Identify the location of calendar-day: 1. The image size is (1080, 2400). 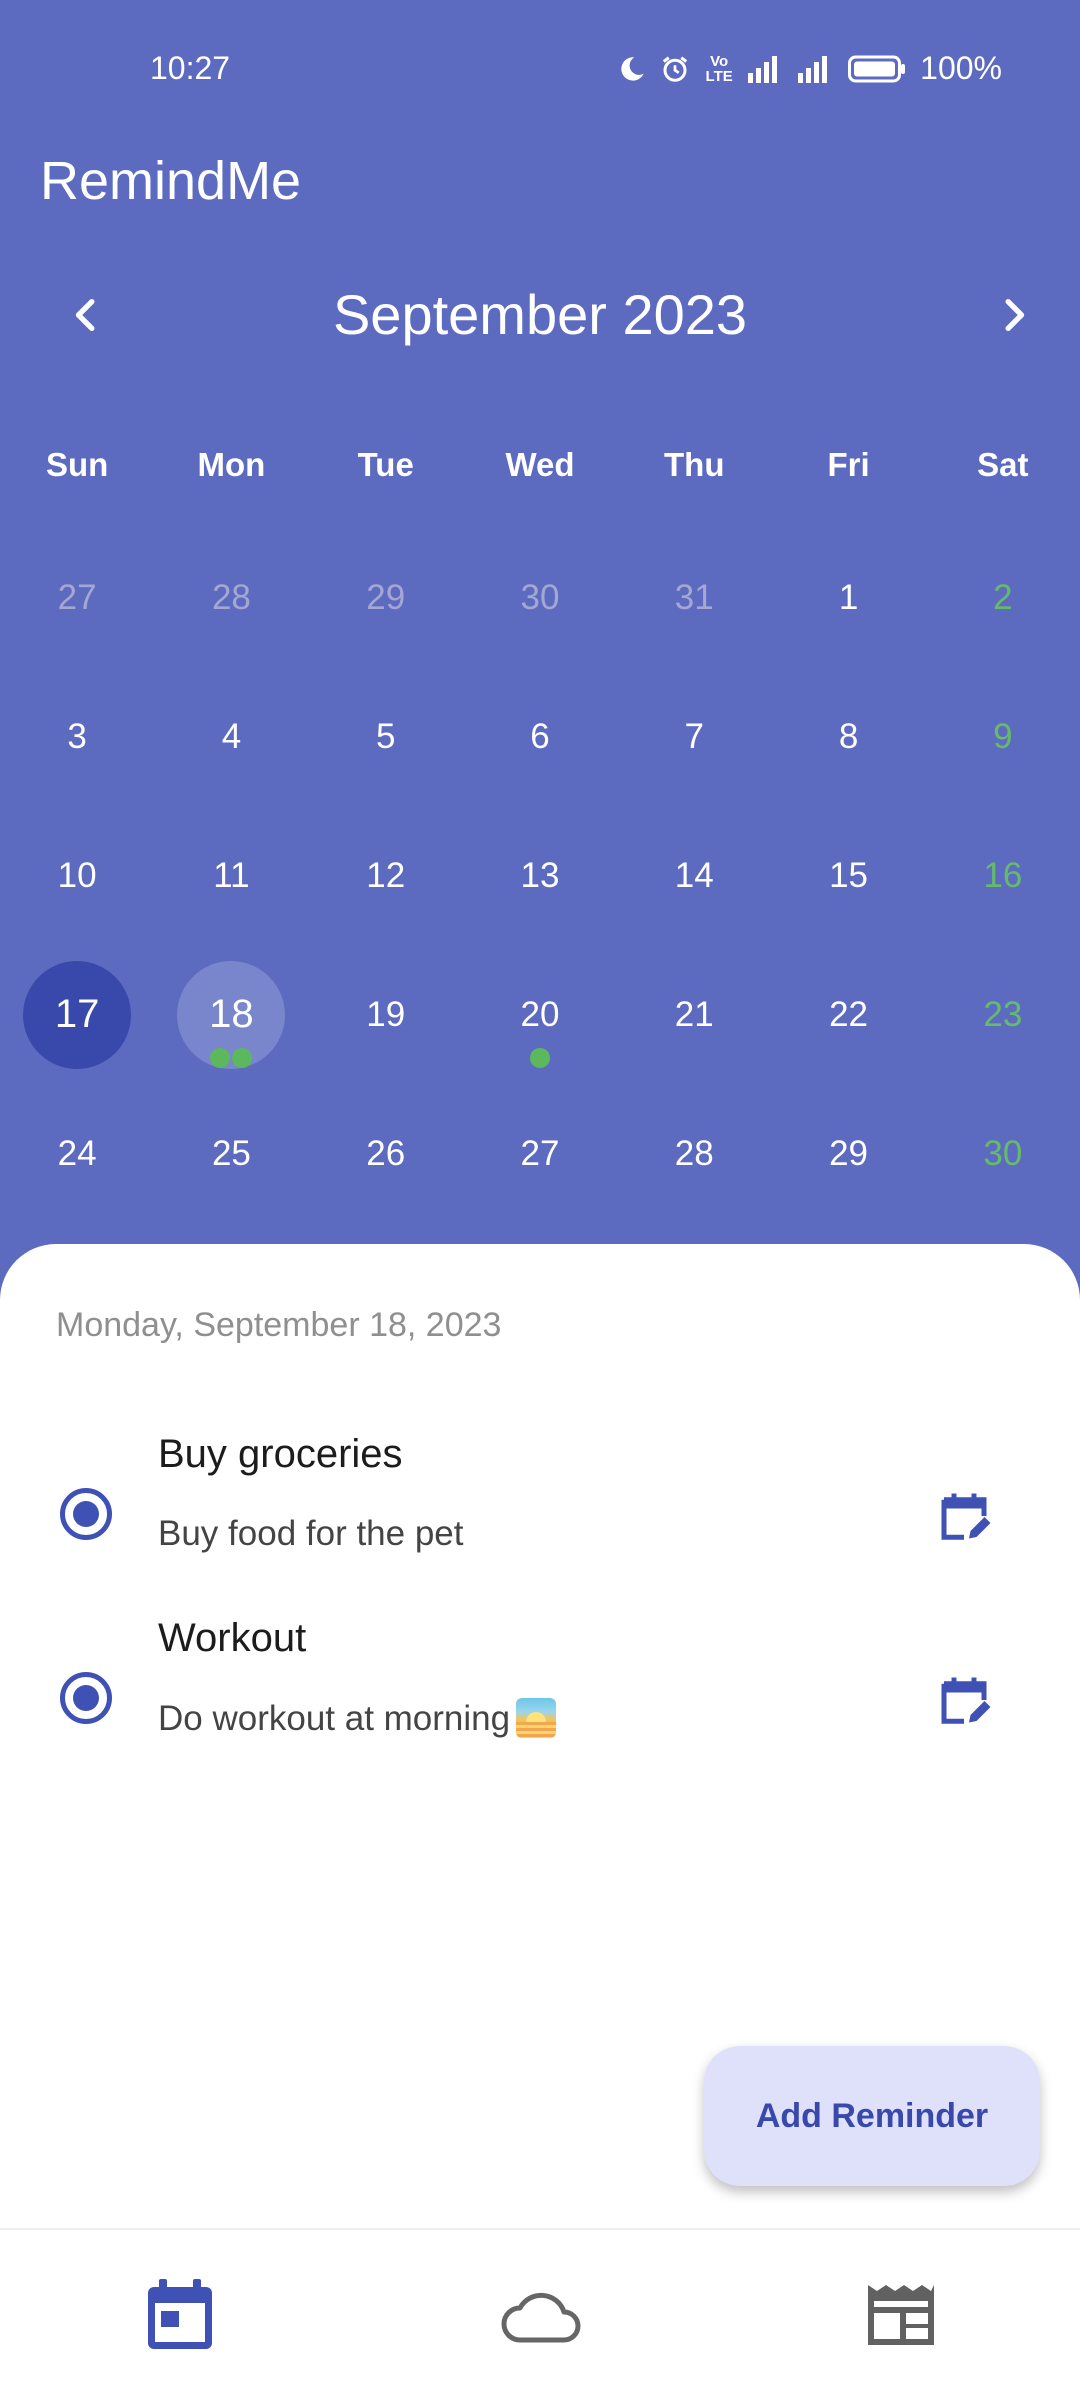
(848, 597).